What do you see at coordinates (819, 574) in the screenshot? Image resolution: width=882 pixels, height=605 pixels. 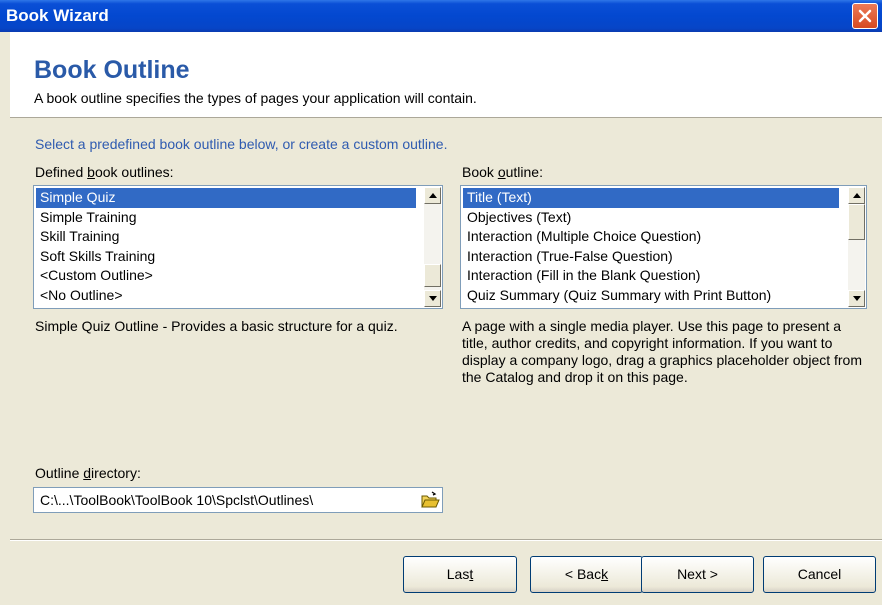 I see `cancel-button: Cancel` at bounding box center [819, 574].